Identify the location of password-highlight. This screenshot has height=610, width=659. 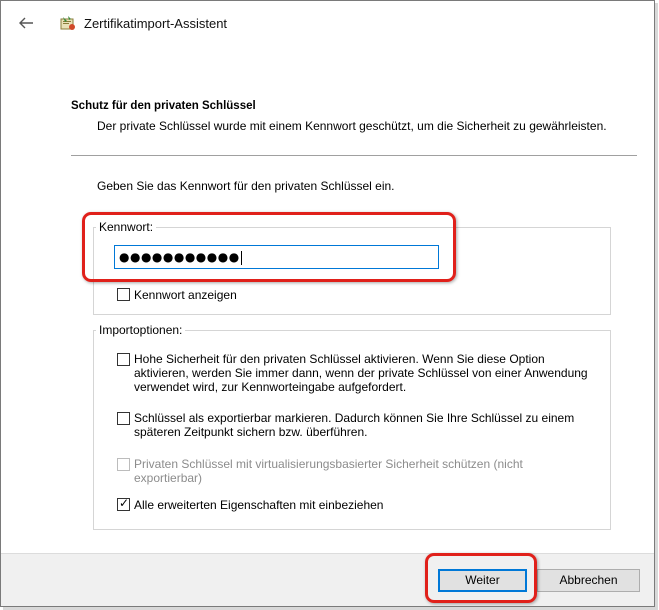
(269, 247).